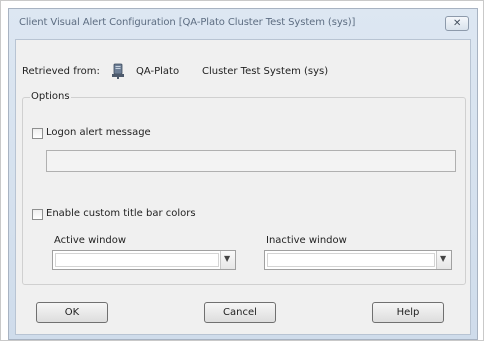 This screenshot has width=484, height=341. I want to click on inactive-window-dropdown-button: ▼, so click(443, 260).